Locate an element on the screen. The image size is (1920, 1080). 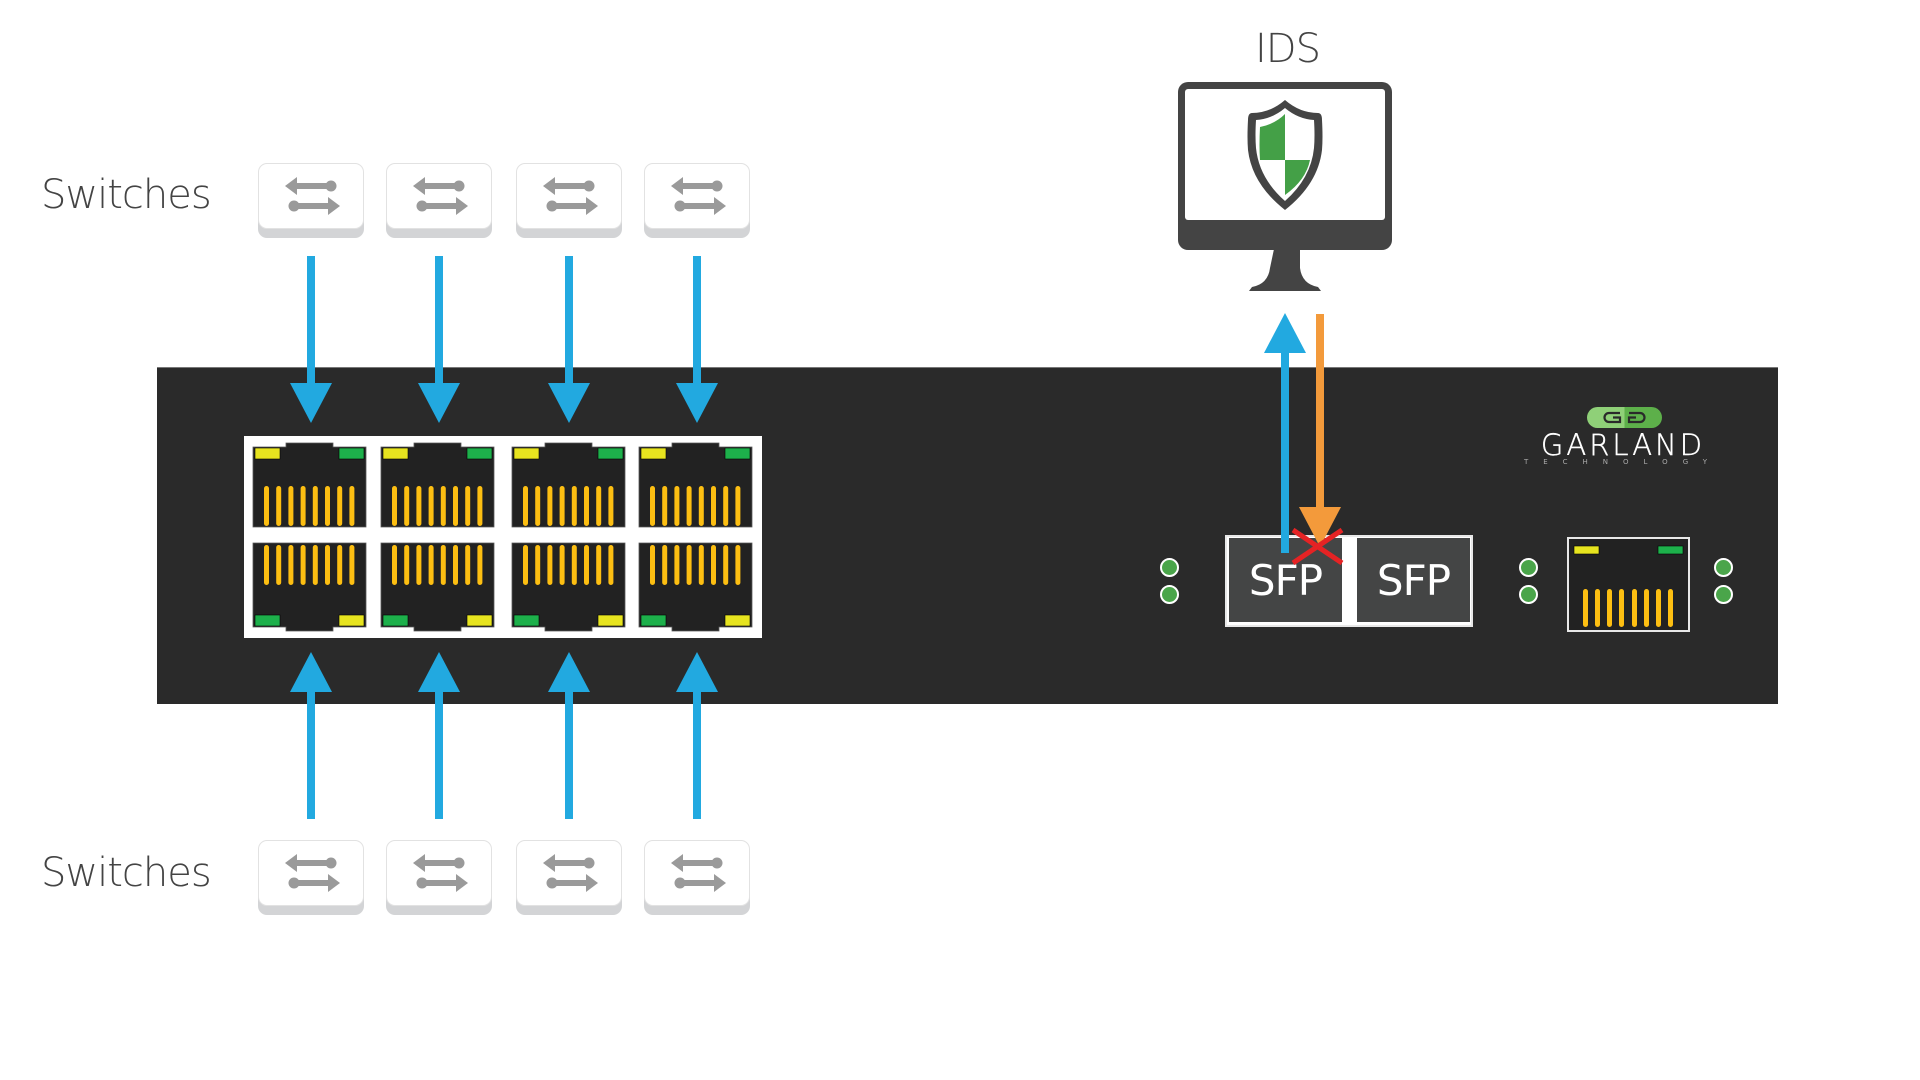
downlink-arrow-4-head is located at coordinates (697, 403).